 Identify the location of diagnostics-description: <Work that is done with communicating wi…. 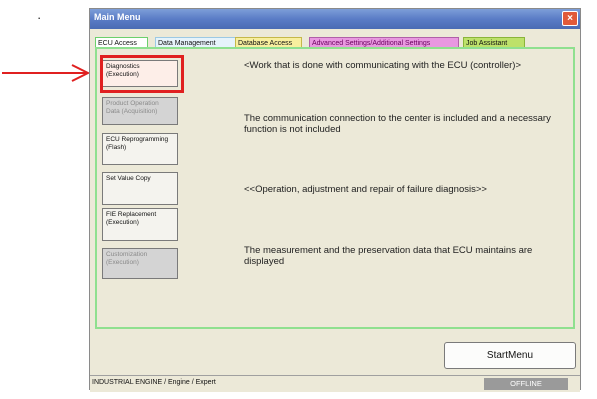
(383, 65).